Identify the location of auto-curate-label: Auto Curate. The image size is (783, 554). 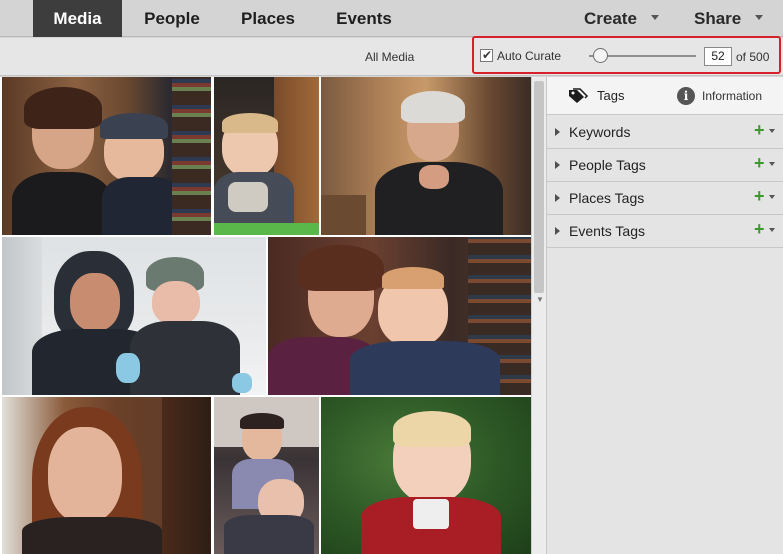
(529, 56).